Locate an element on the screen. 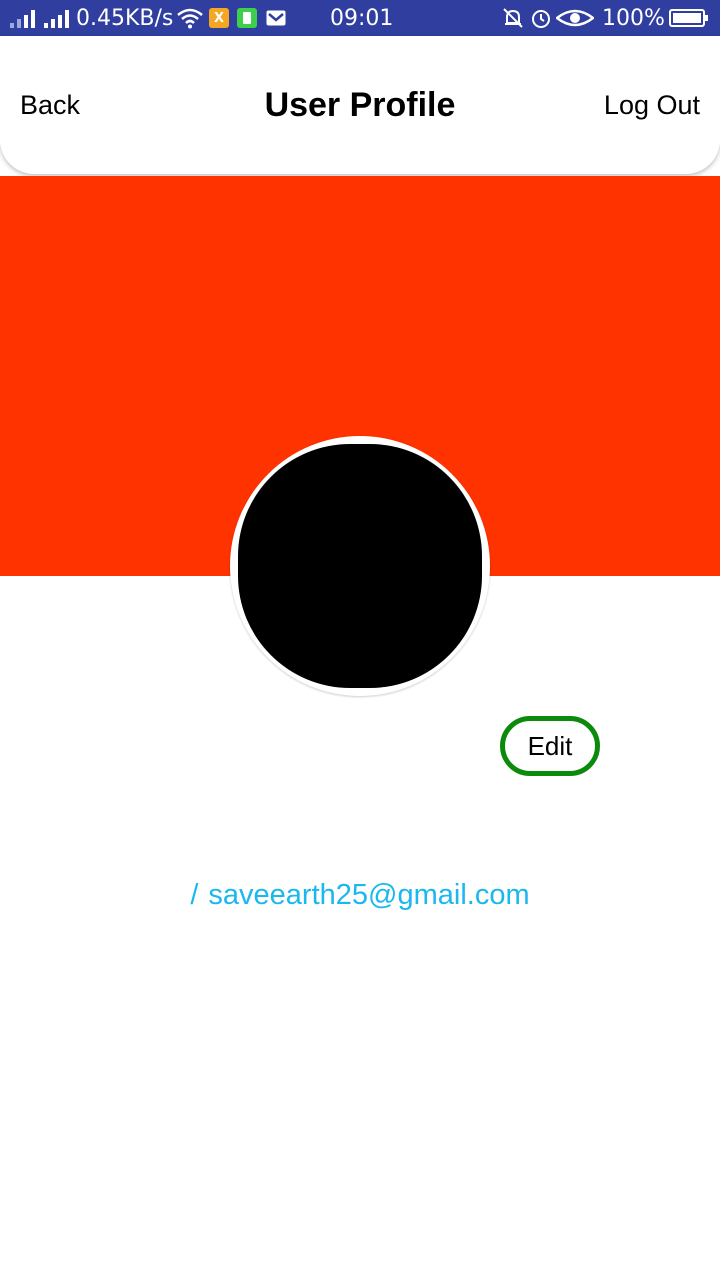 This screenshot has height=1280, width=720. status-bar: 0.45KB/s X 09:01 100% is located at coordinates (360, 18).